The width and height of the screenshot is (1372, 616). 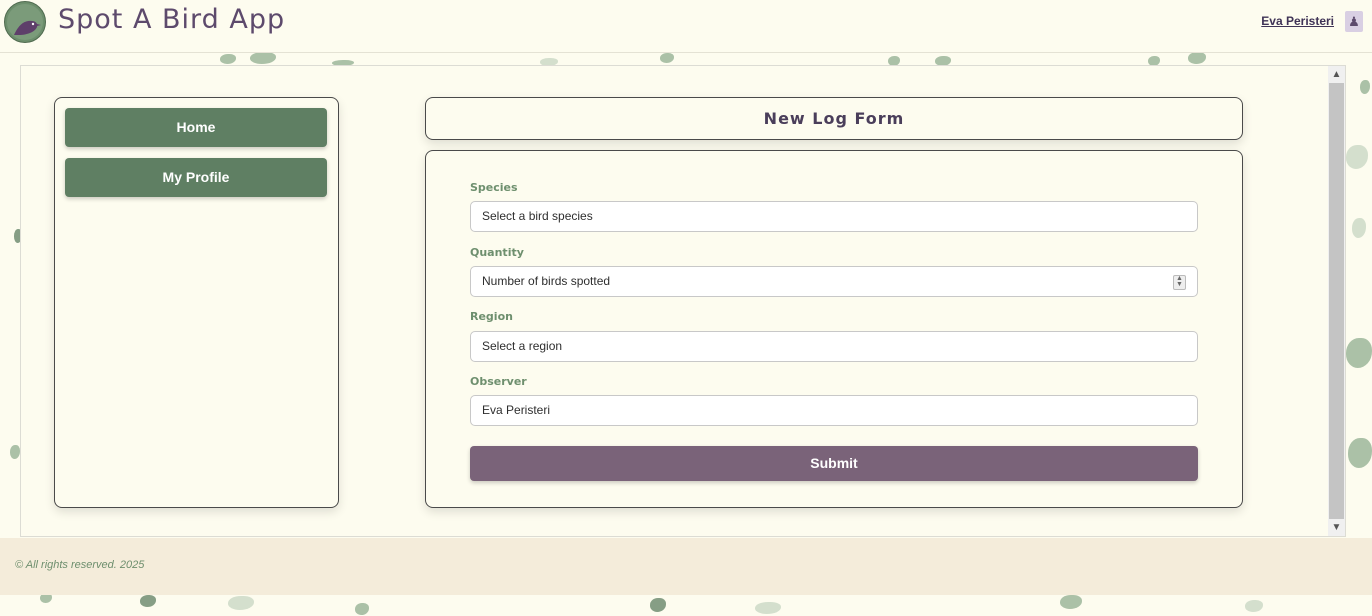 What do you see at coordinates (498, 381) in the screenshot?
I see `observer-label: Observer` at bounding box center [498, 381].